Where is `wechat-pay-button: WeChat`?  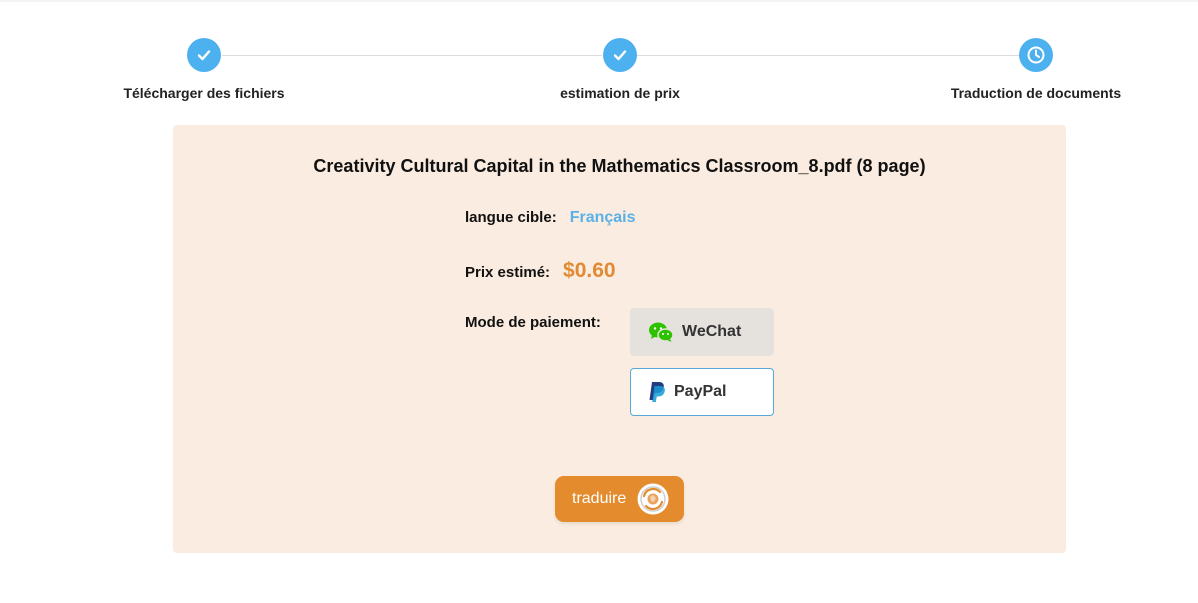
wechat-pay-button: WeChat is located at coordinates (702, 332).